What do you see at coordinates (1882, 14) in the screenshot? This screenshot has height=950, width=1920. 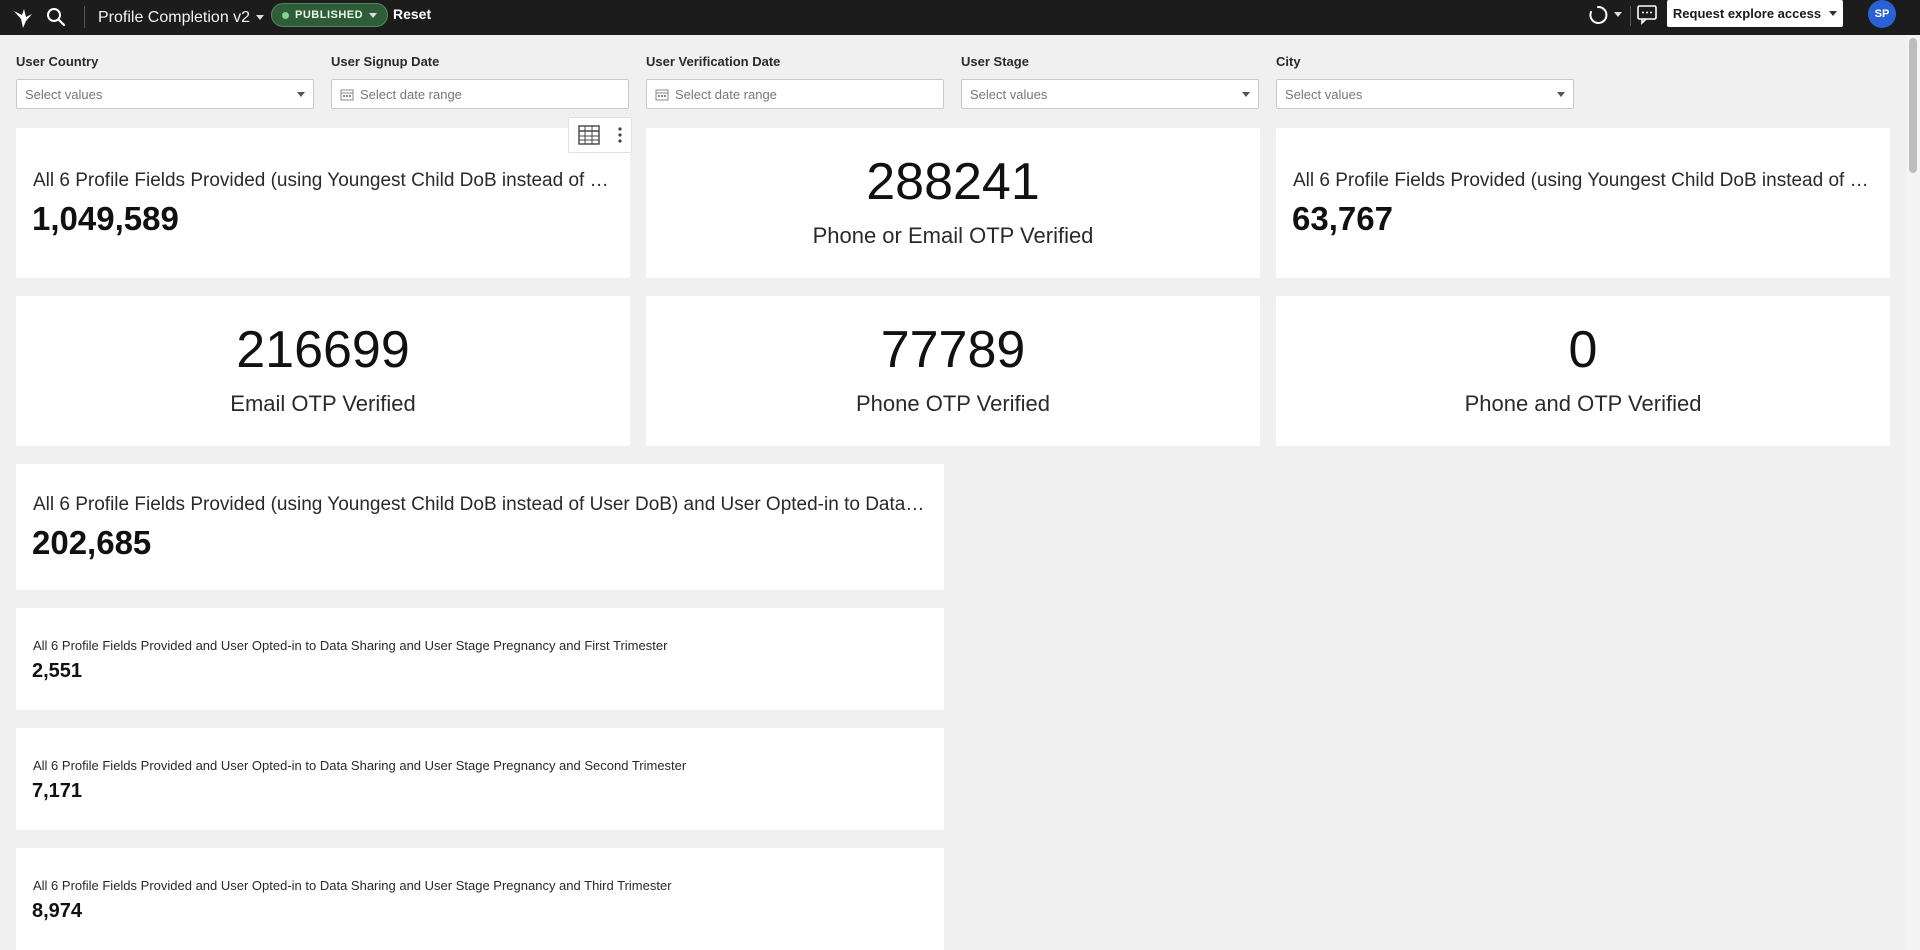 I see `user-avatar: SP` at bounding box center [1882, 14].